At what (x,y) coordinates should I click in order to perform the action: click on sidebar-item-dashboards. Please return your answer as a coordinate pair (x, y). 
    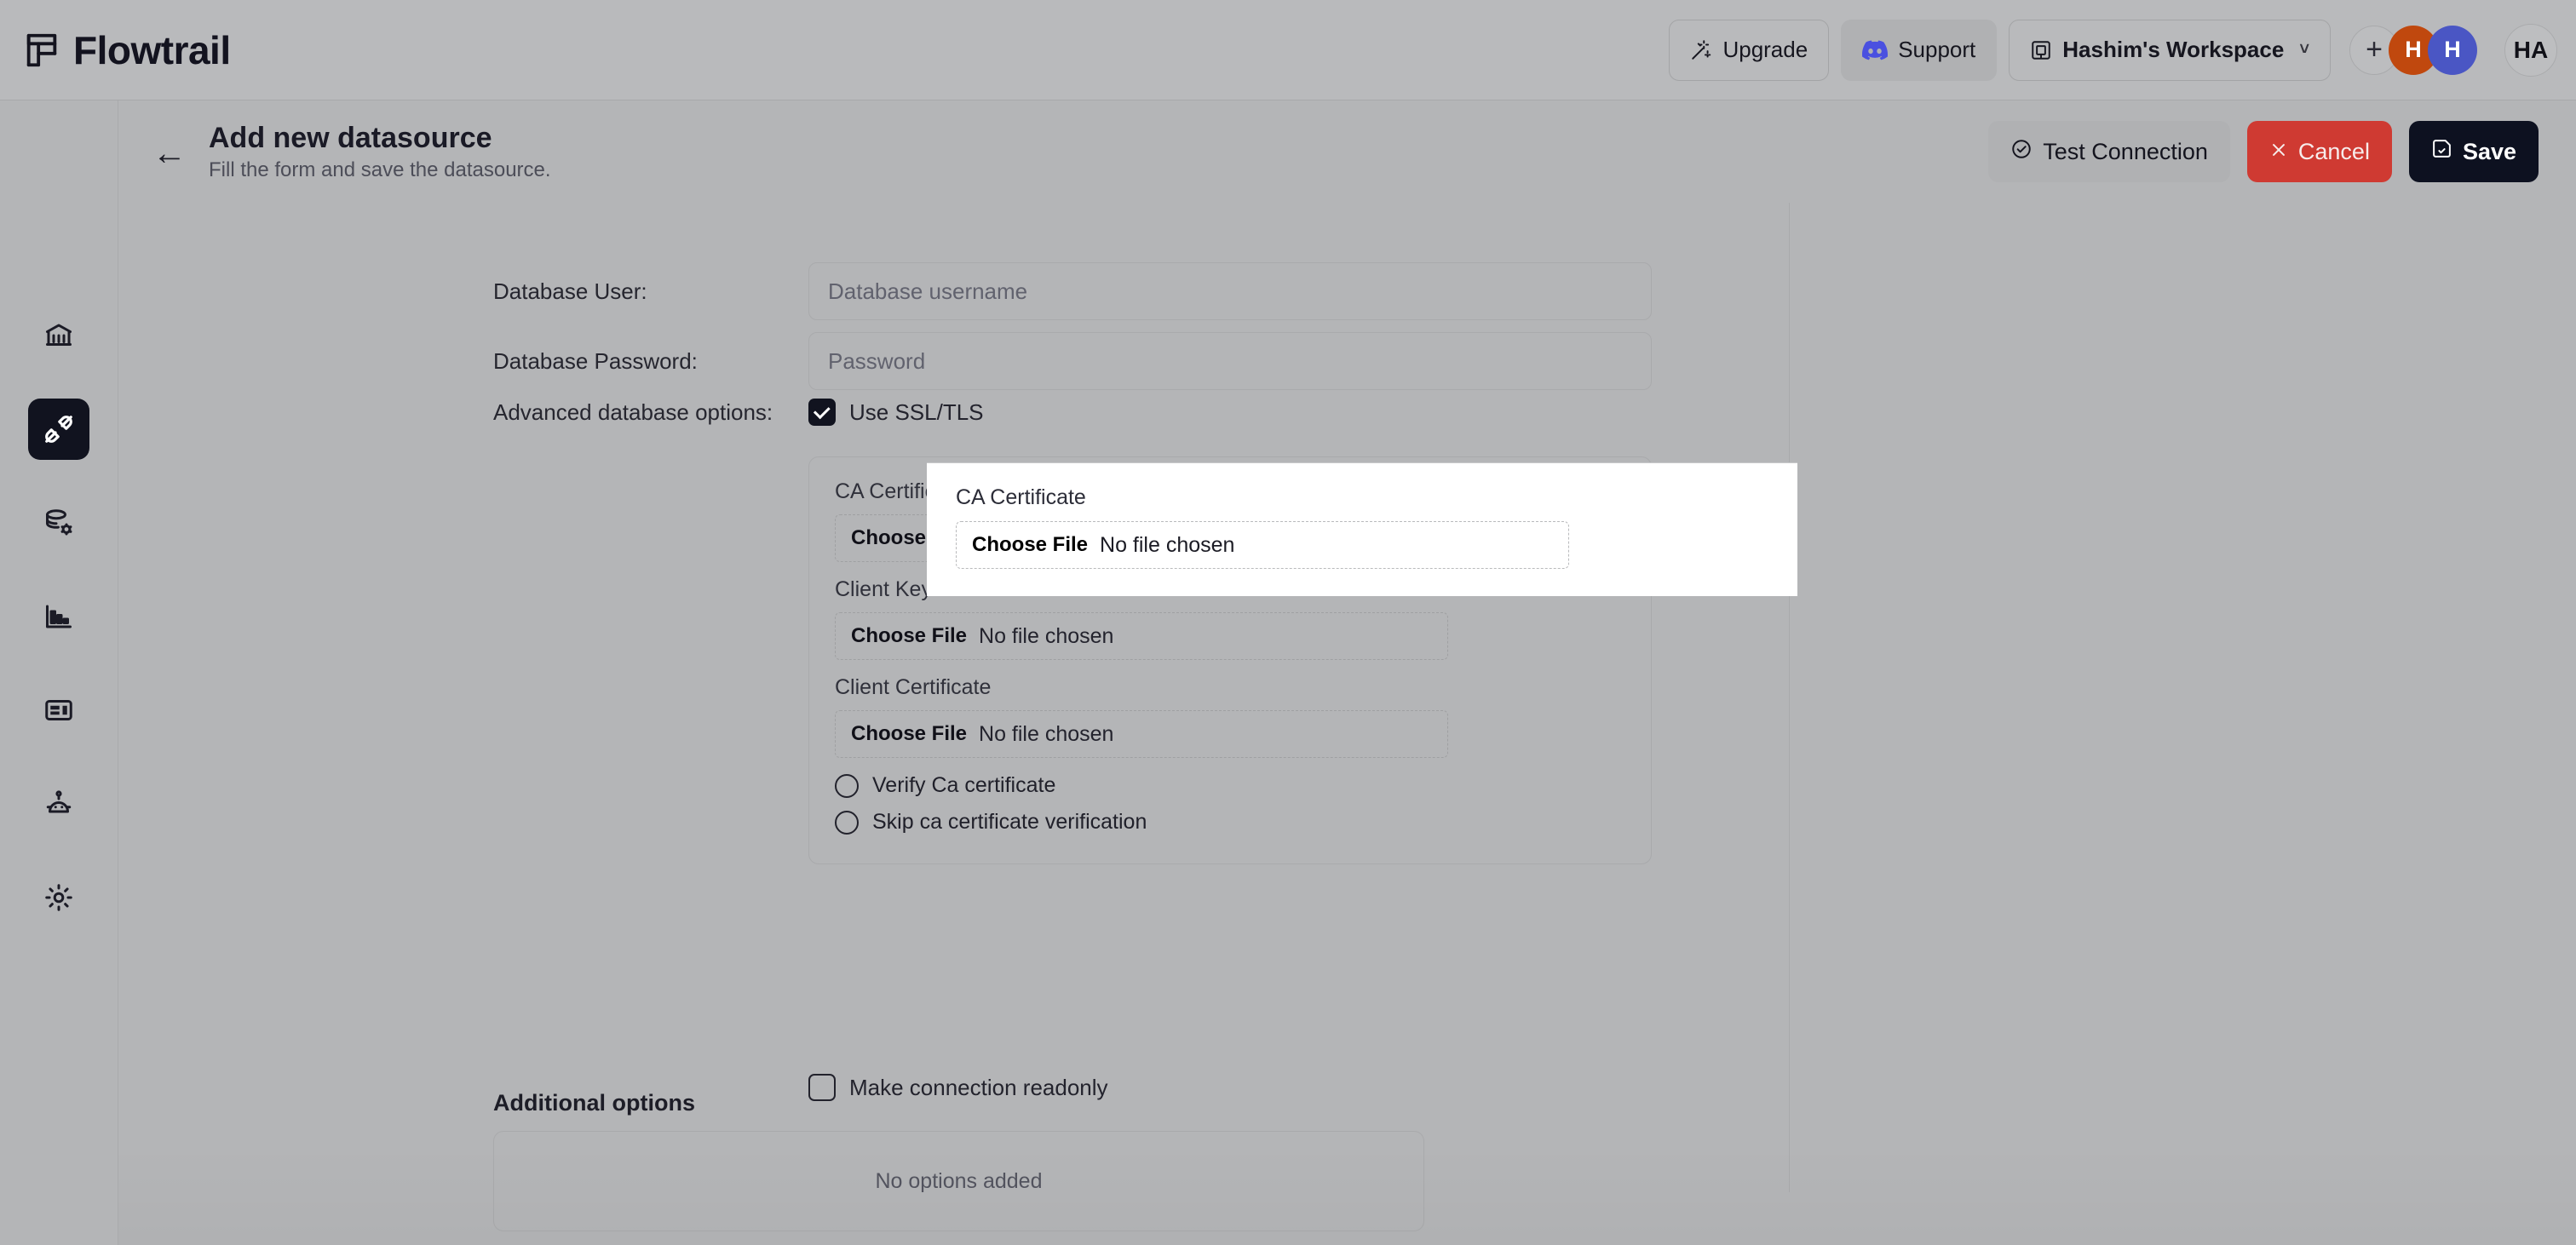
    Looking at the image, I should click on (59, 710).